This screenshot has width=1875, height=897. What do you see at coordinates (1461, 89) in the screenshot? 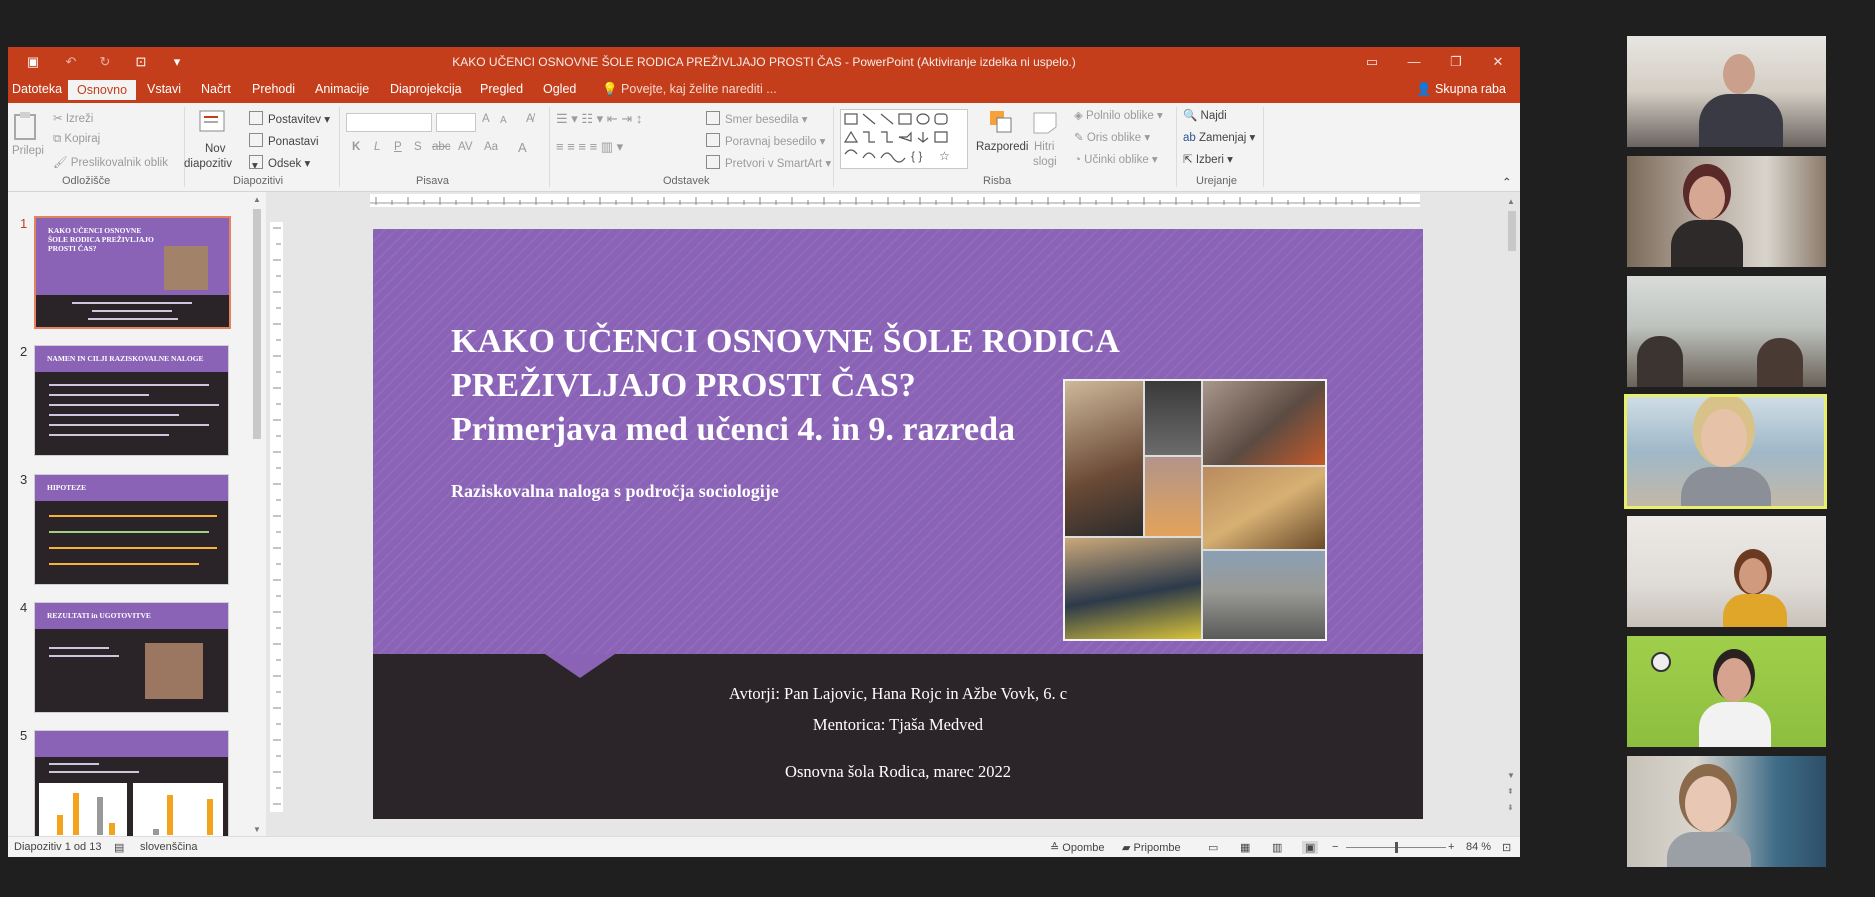
I see `share-button: 👤 Skupna raba` at bounding box center [1461, 89].